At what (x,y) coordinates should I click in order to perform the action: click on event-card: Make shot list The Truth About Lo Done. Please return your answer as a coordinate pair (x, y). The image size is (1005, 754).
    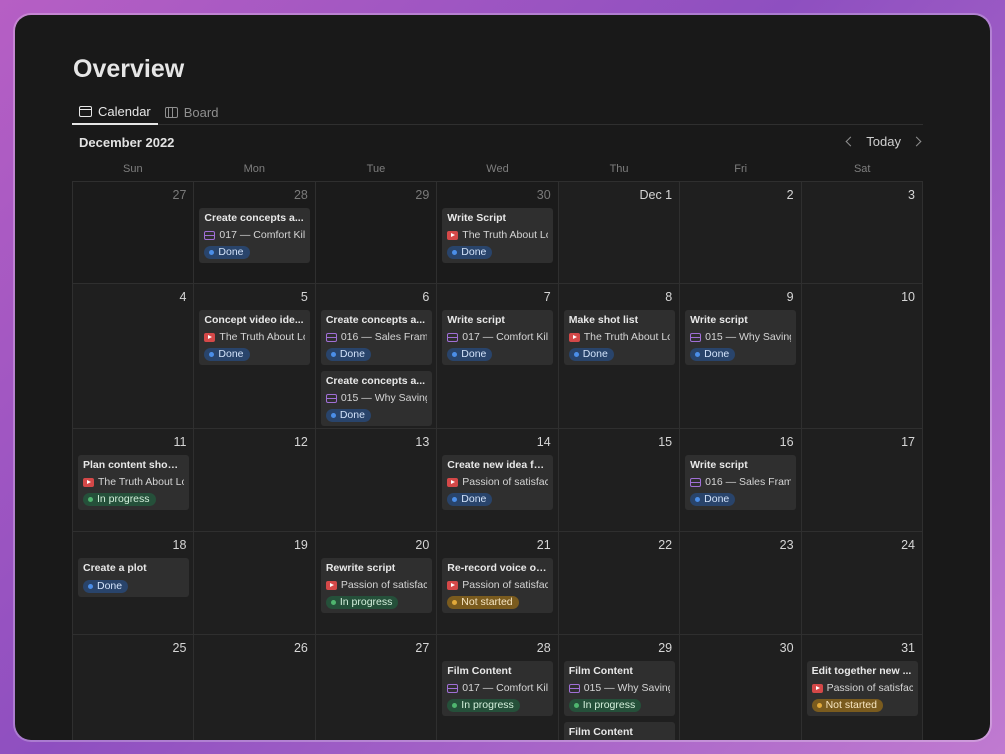
    Looking at the image, I should click on (619, 337).